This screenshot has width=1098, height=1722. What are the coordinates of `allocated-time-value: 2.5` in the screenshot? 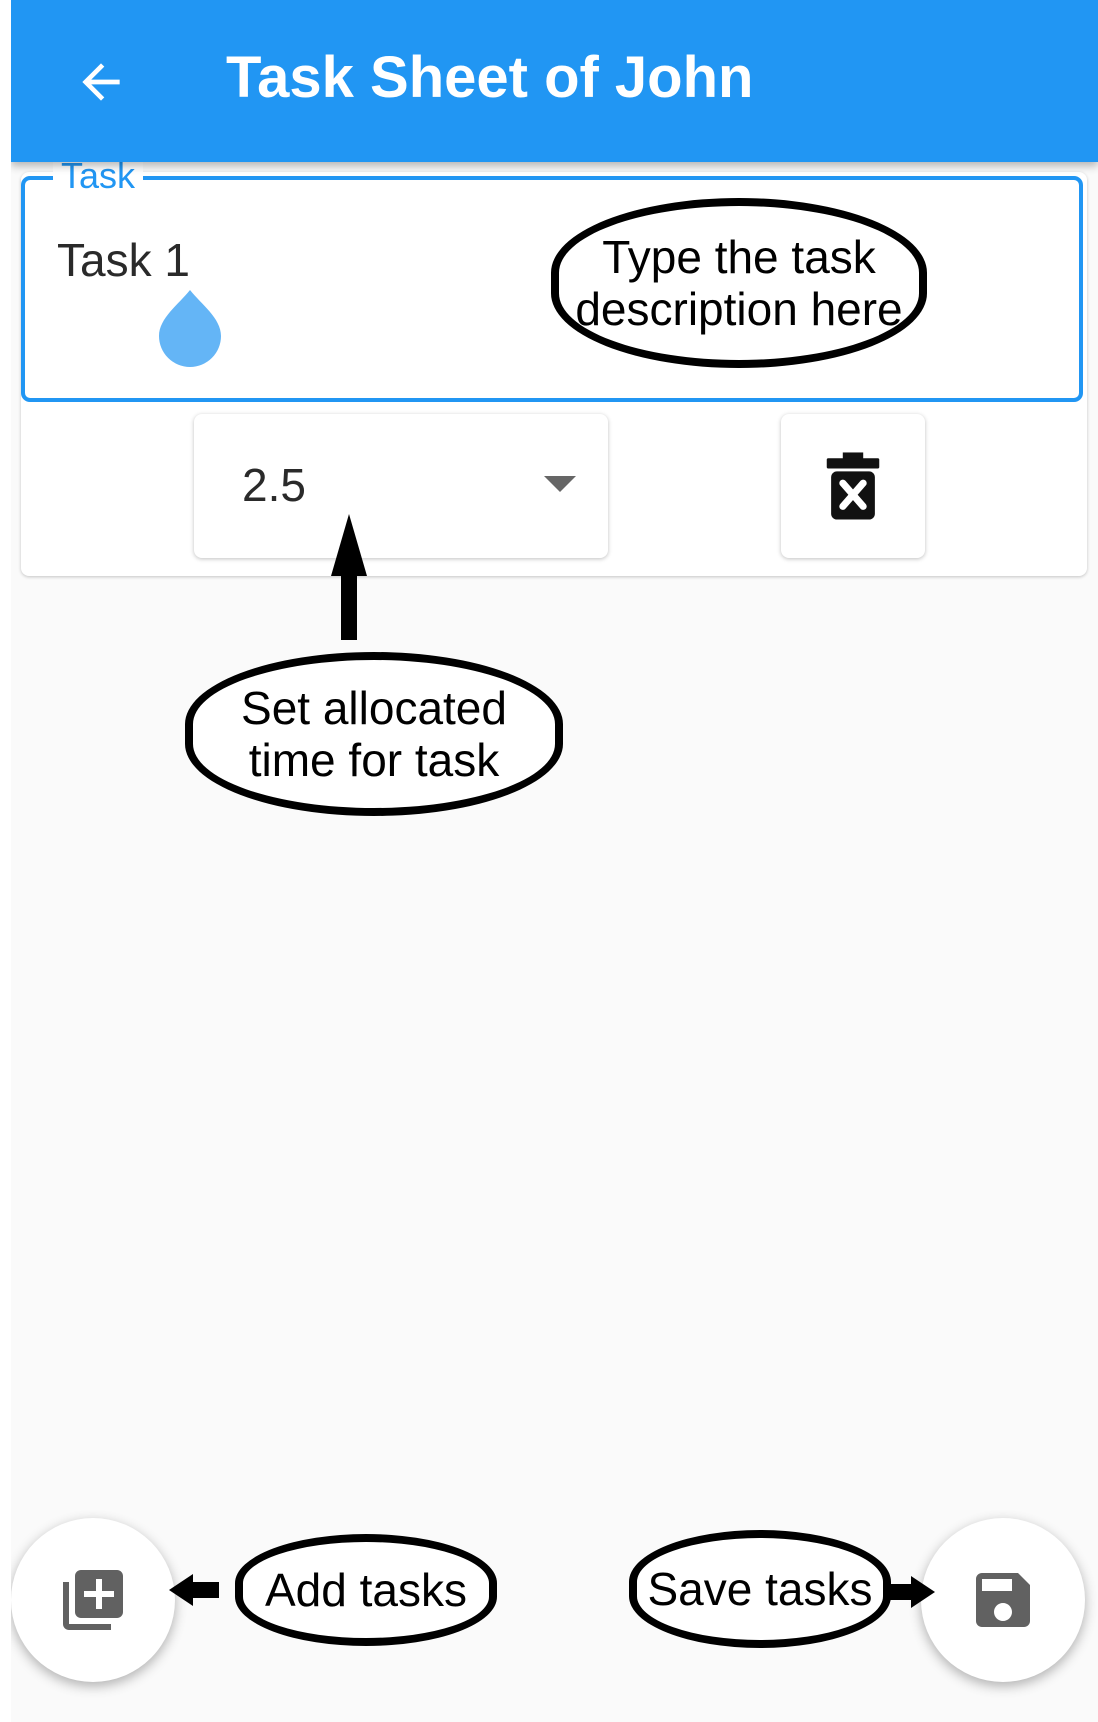 It's located at (274, 485).